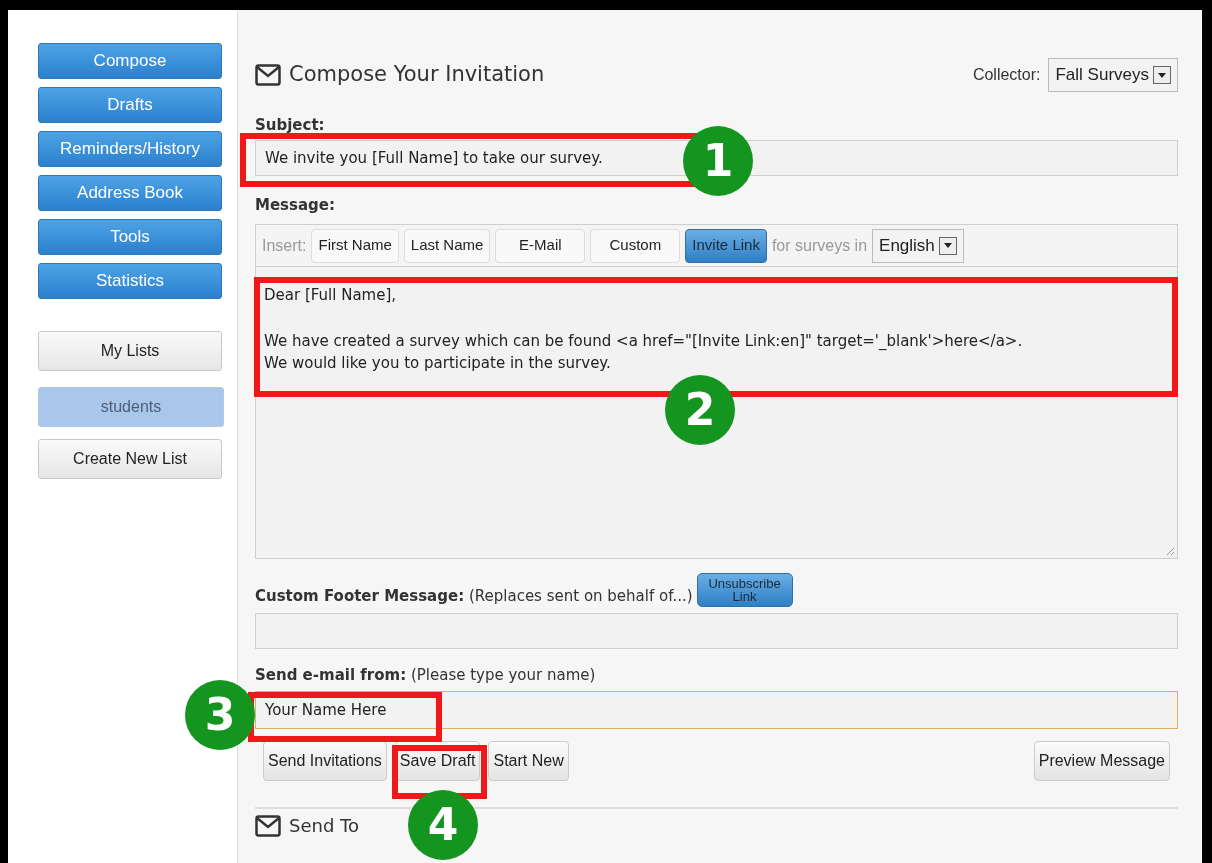 This screenshot has width=1212, height=863. Describe the element at coordinates (295, 205) in the screenshot. I see `field-label: Message:` at that location.